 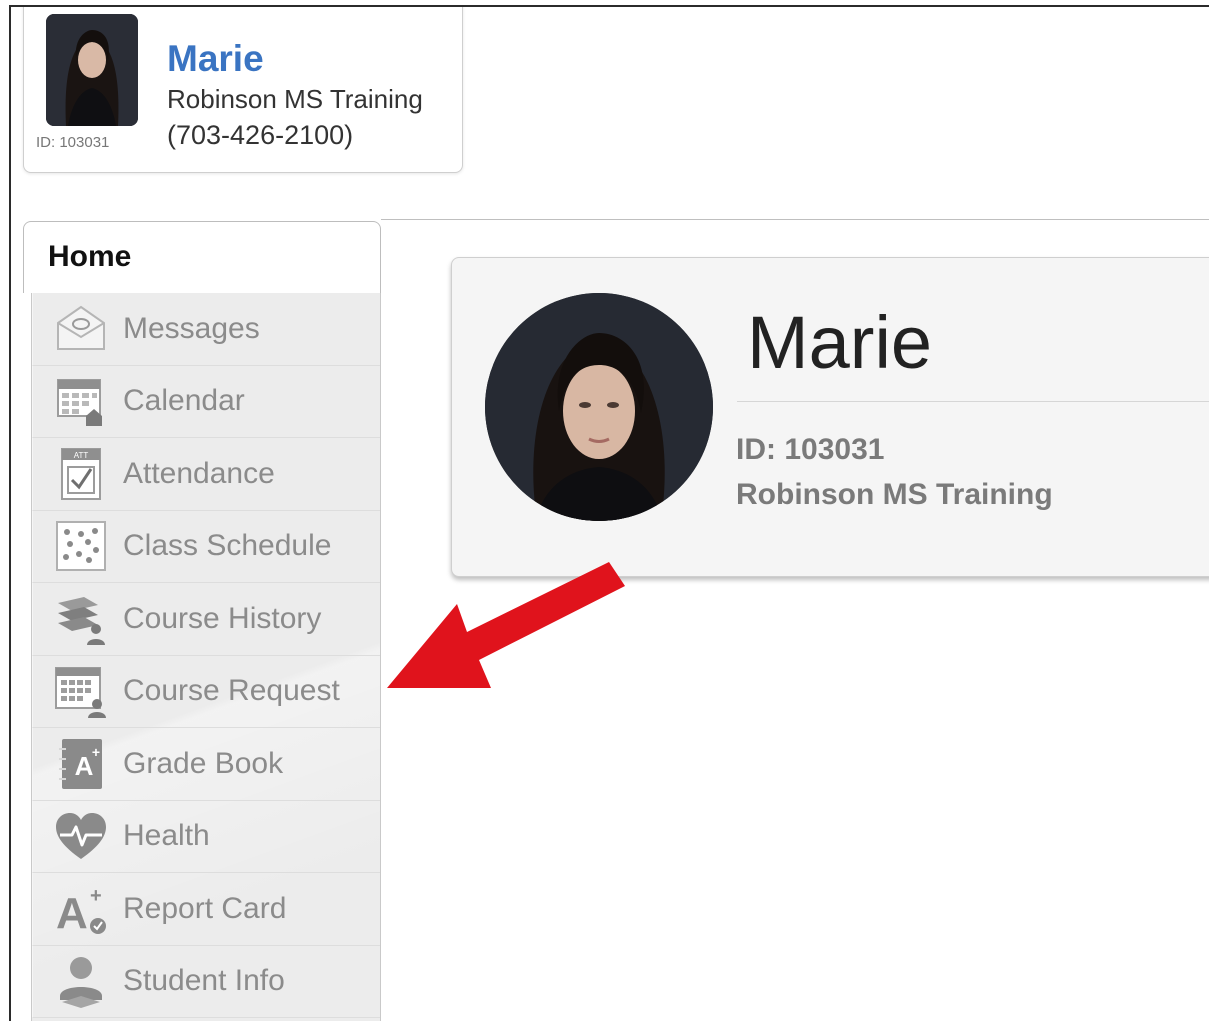 I want to click on schedule-icon, so click(x=81, y=546).